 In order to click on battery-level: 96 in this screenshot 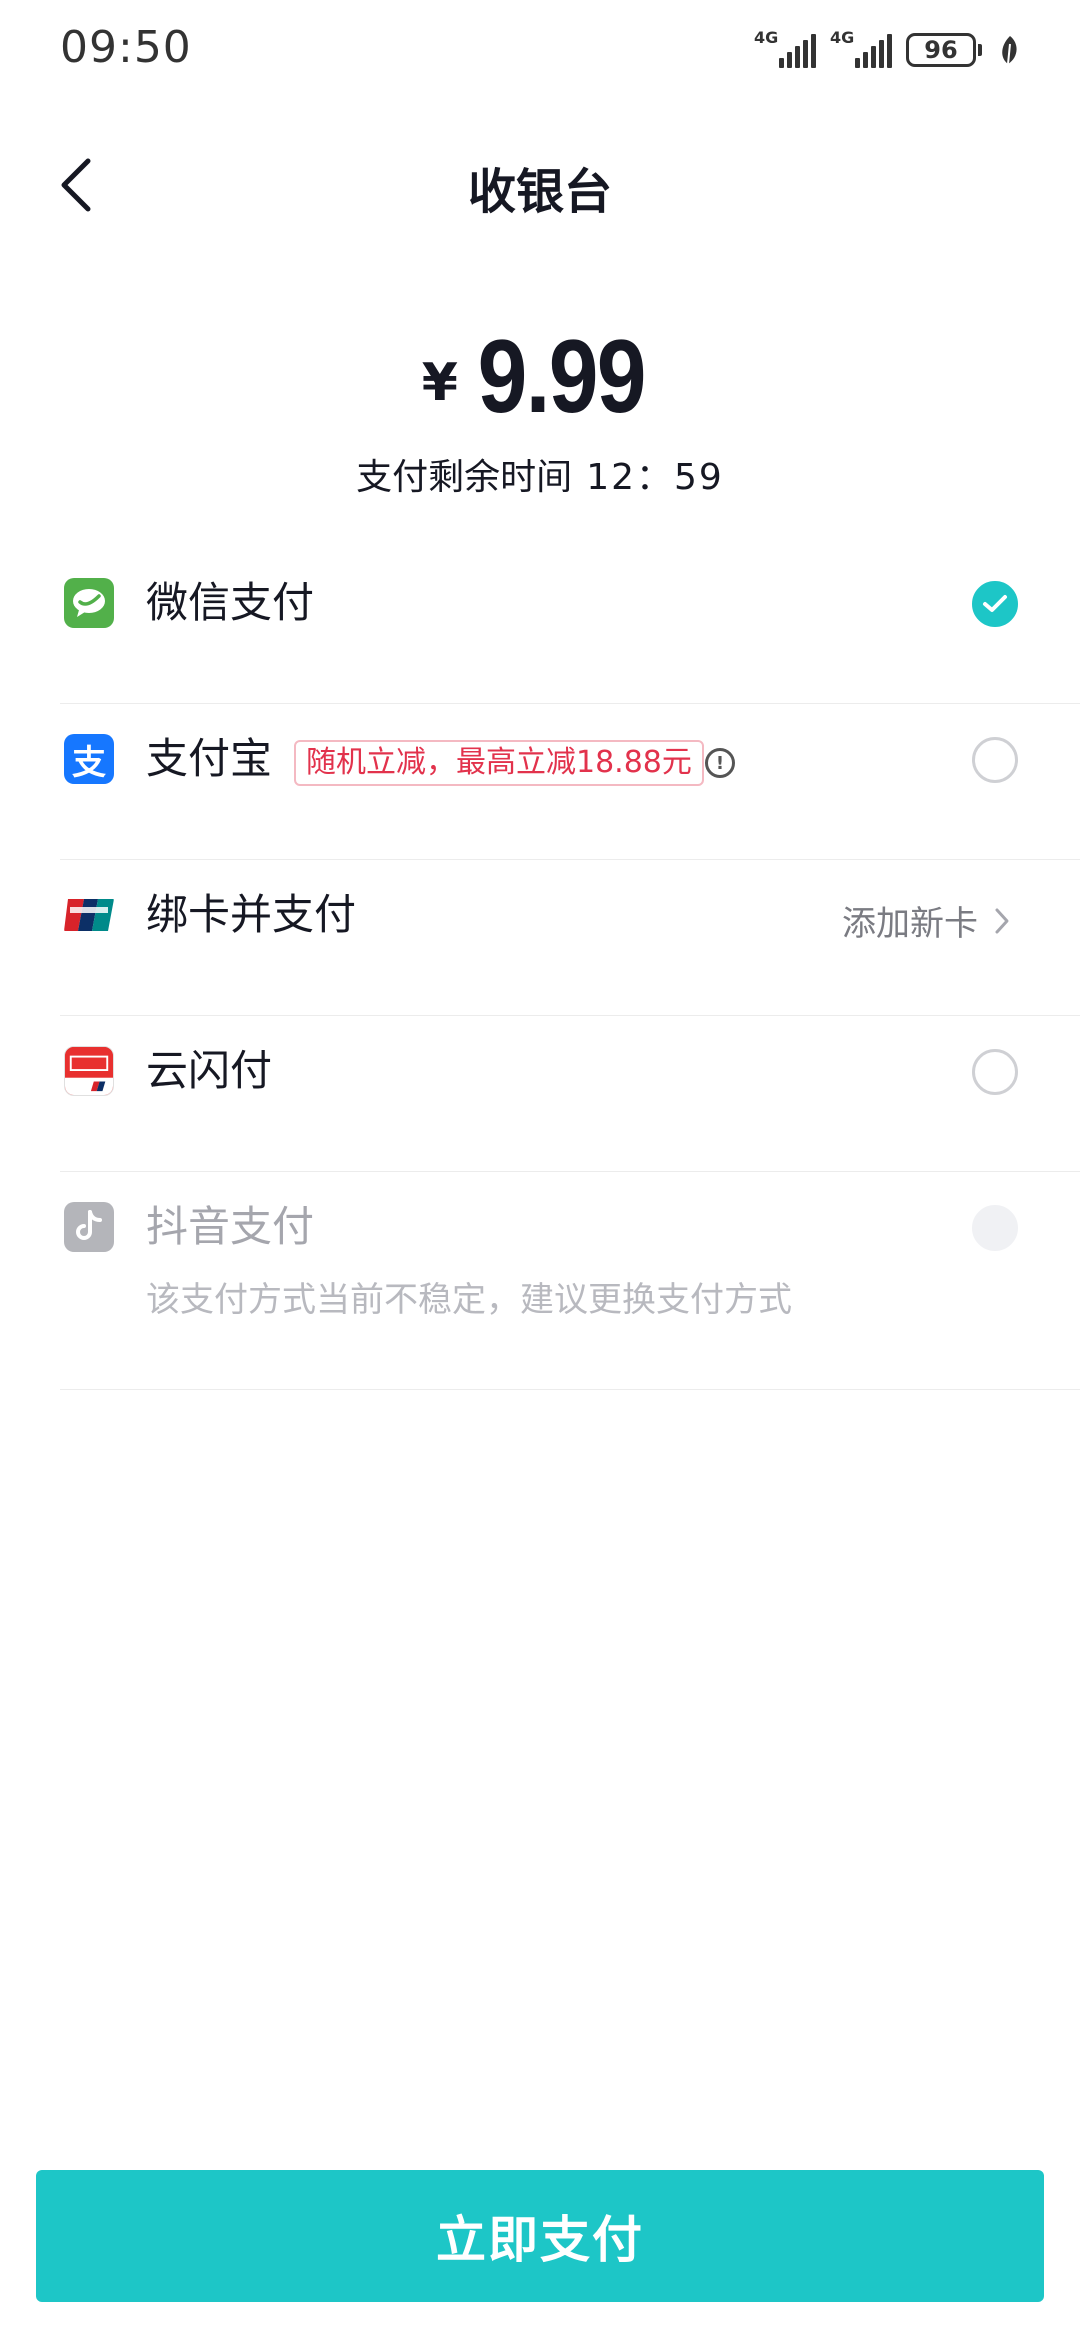, I will do `click(941, 50)`.